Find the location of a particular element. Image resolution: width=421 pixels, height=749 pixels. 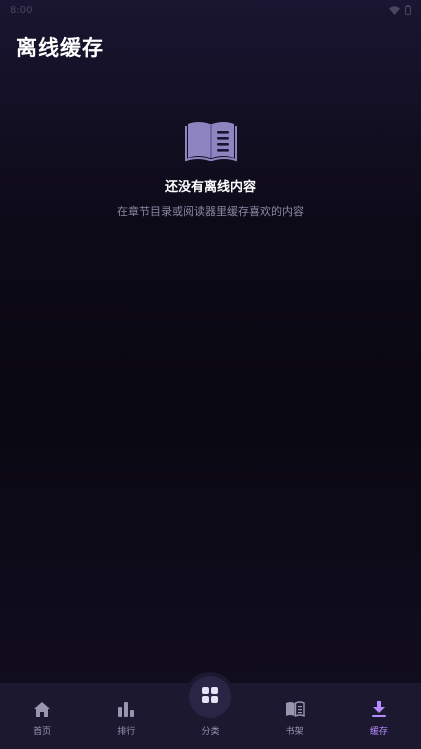

nav-item-category: 分类 is located at coordinates (210, 706).